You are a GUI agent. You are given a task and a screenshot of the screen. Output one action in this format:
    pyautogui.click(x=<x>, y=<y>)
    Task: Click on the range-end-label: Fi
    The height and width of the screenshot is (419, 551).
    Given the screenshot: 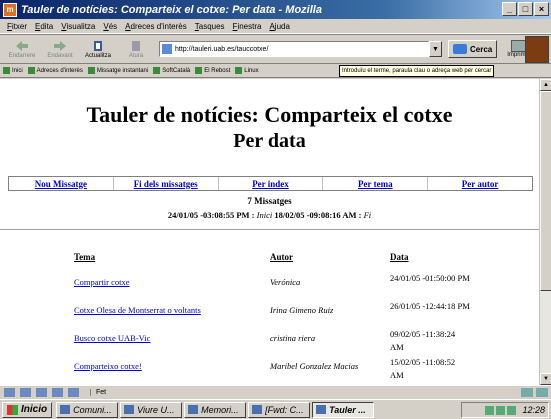 What is the action you would take?
    pyautogui.click(x=367, y=215)
    